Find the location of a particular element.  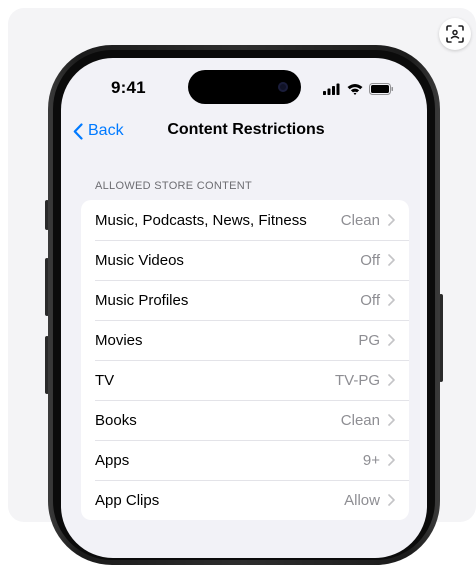

list-item-app-clips: App Clips Allow is located at coordinates (245, 500).